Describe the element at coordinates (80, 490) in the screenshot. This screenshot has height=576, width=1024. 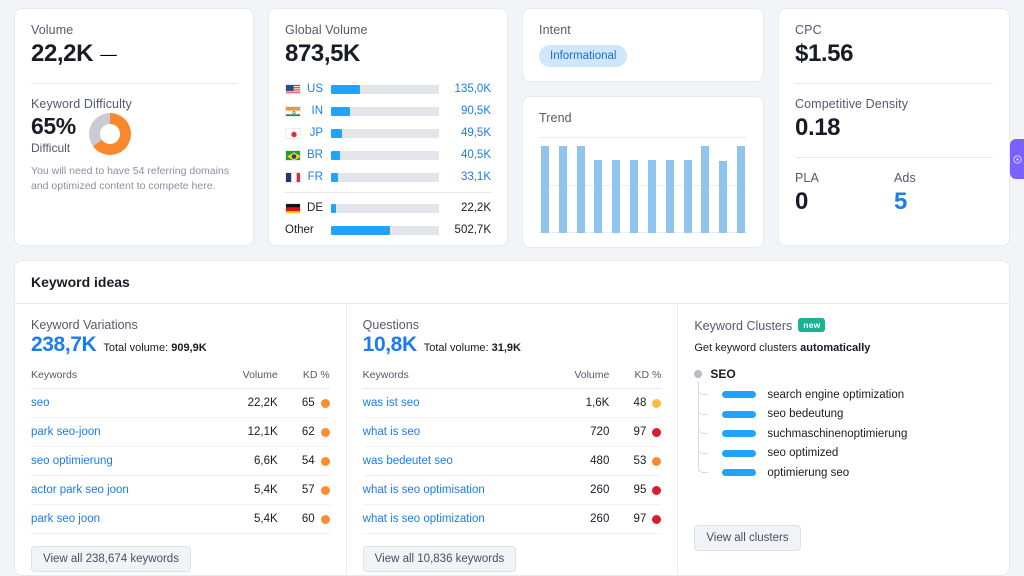
I see `keyword-link: actor park seo joon` at that location.